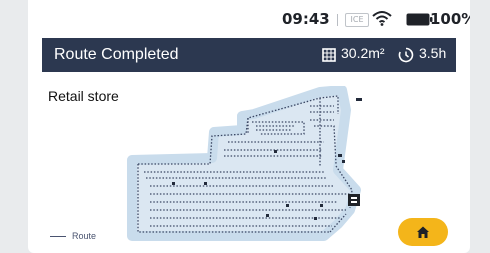 Image resolution: width=490 pixels, height=253 pixels. I want to click on area-icon, so click(329, 55).